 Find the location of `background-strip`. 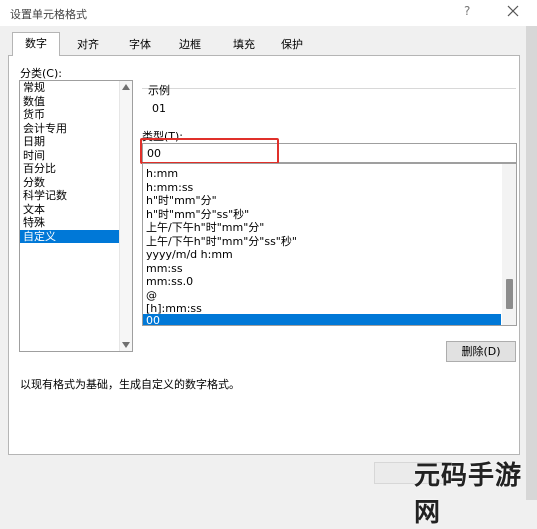

background-strip is located at coordinates (531, 263).